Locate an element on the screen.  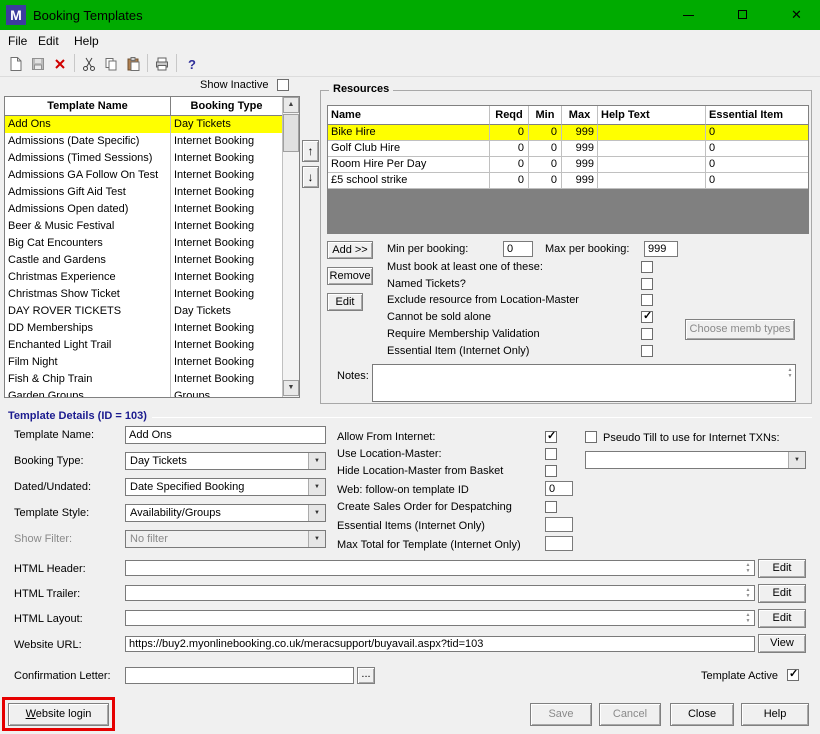
save-button-footer: Save is located at coordinates (561, 714).